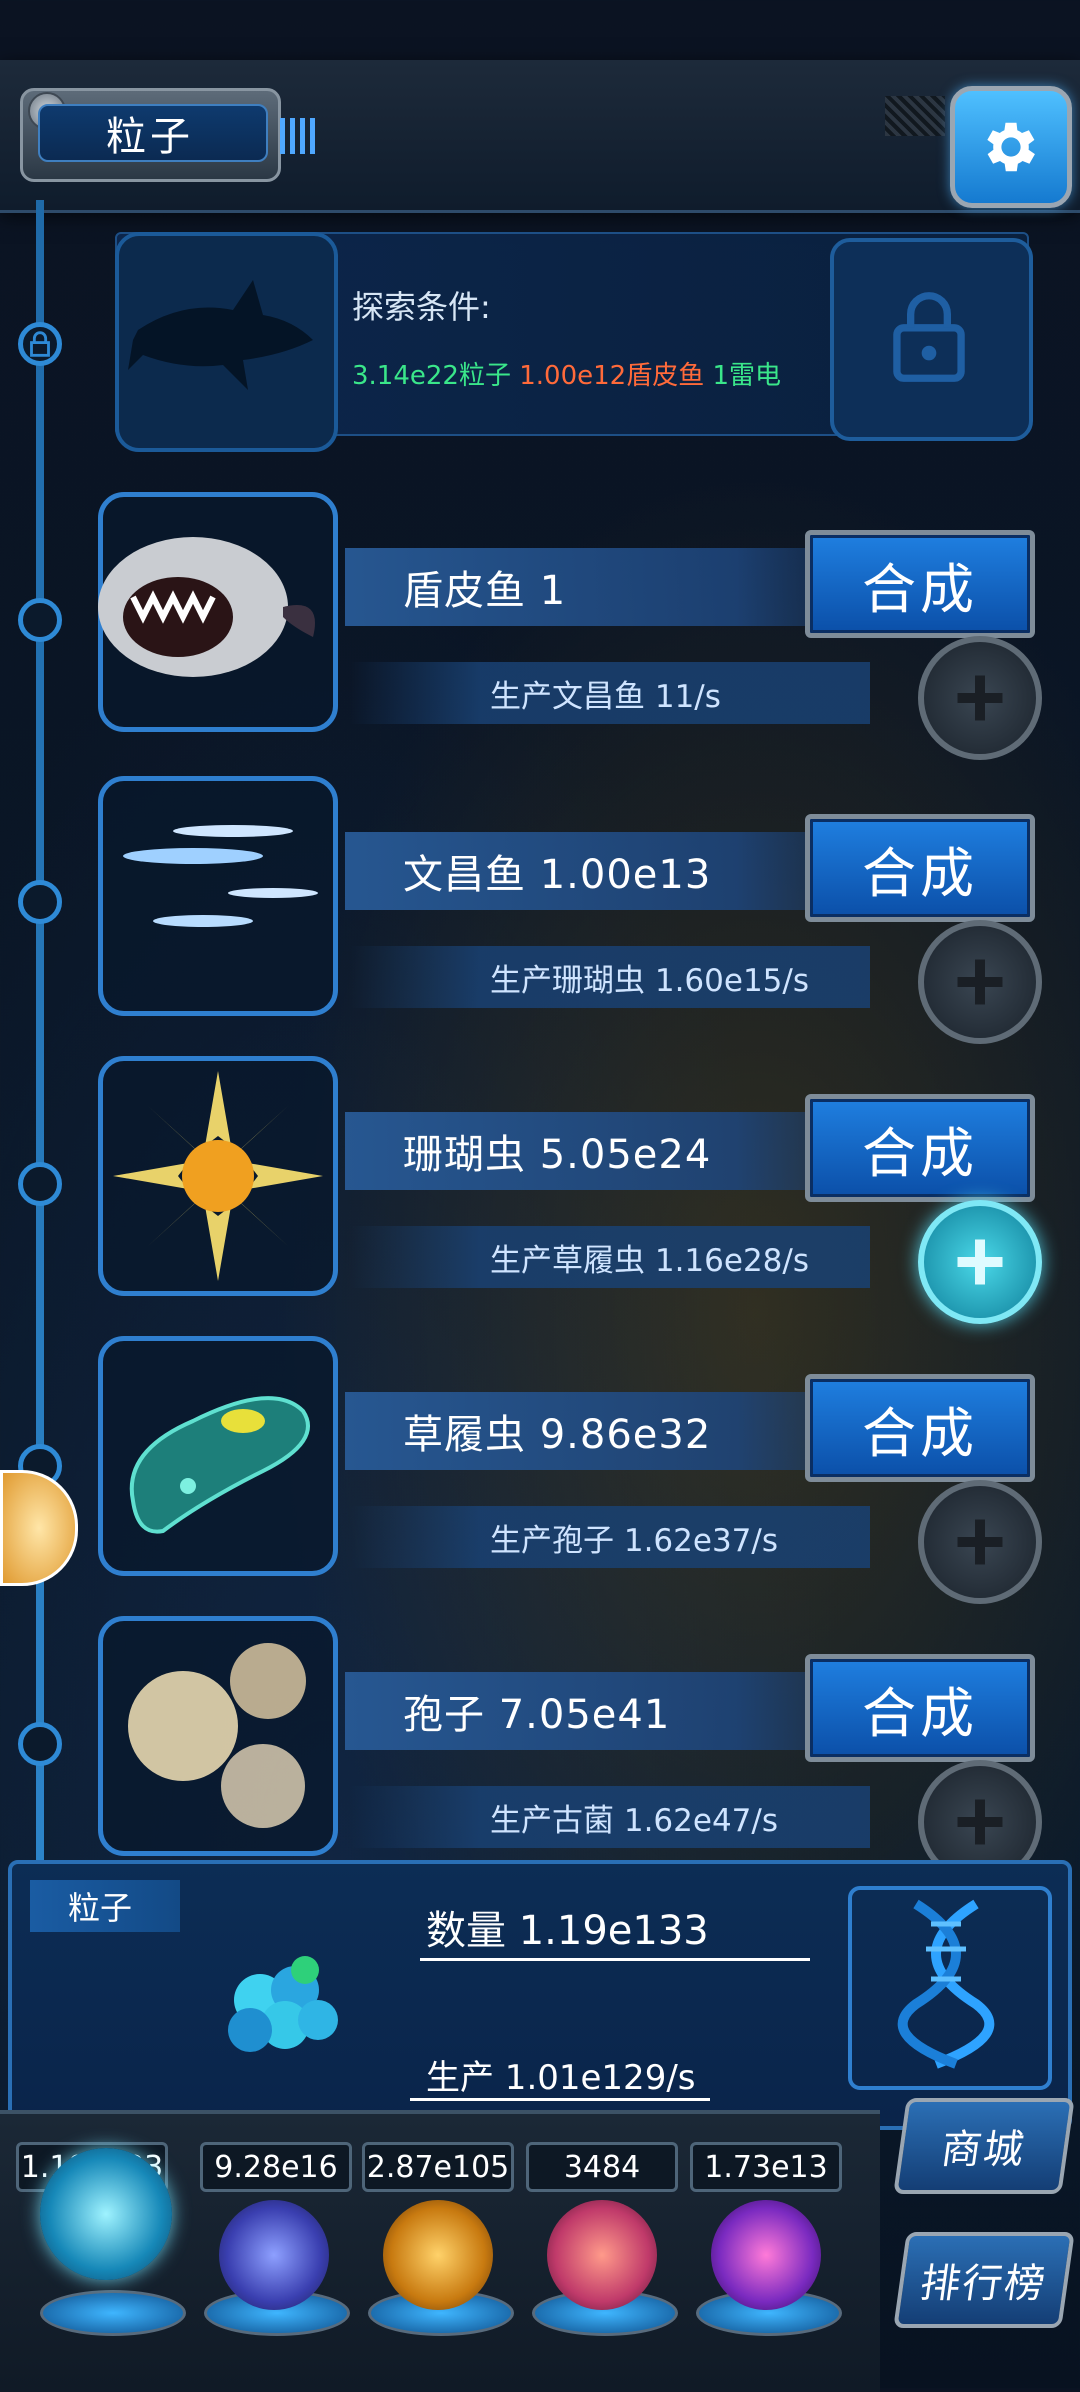 This screenshot has height=2392, width=1080. I want to click on currency-fire: 2.87e105, so click(438, 2167).